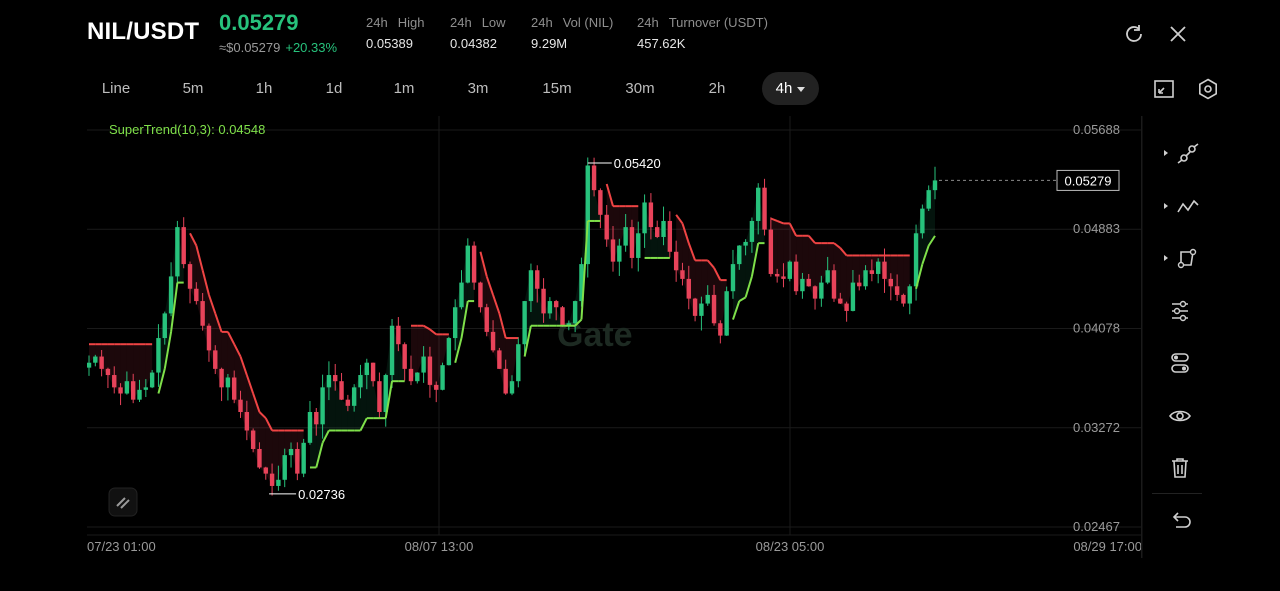 The width and height of the screenshot is (1280, 591). I want to click on tab-2h: 2h, so click(717, 88).